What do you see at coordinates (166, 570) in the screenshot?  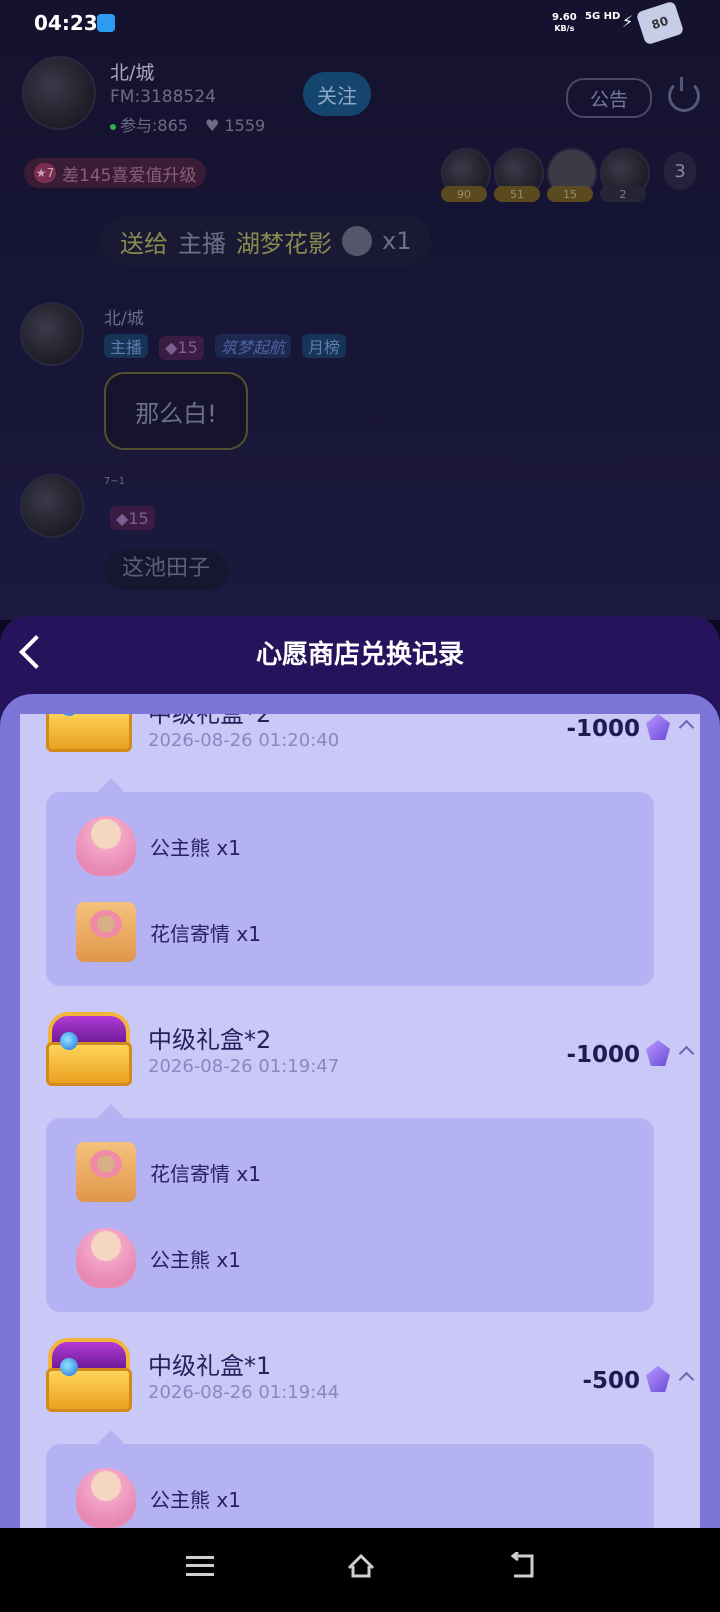 I see `chat-bubble: 这池田子` at bounding box center [166, 570].